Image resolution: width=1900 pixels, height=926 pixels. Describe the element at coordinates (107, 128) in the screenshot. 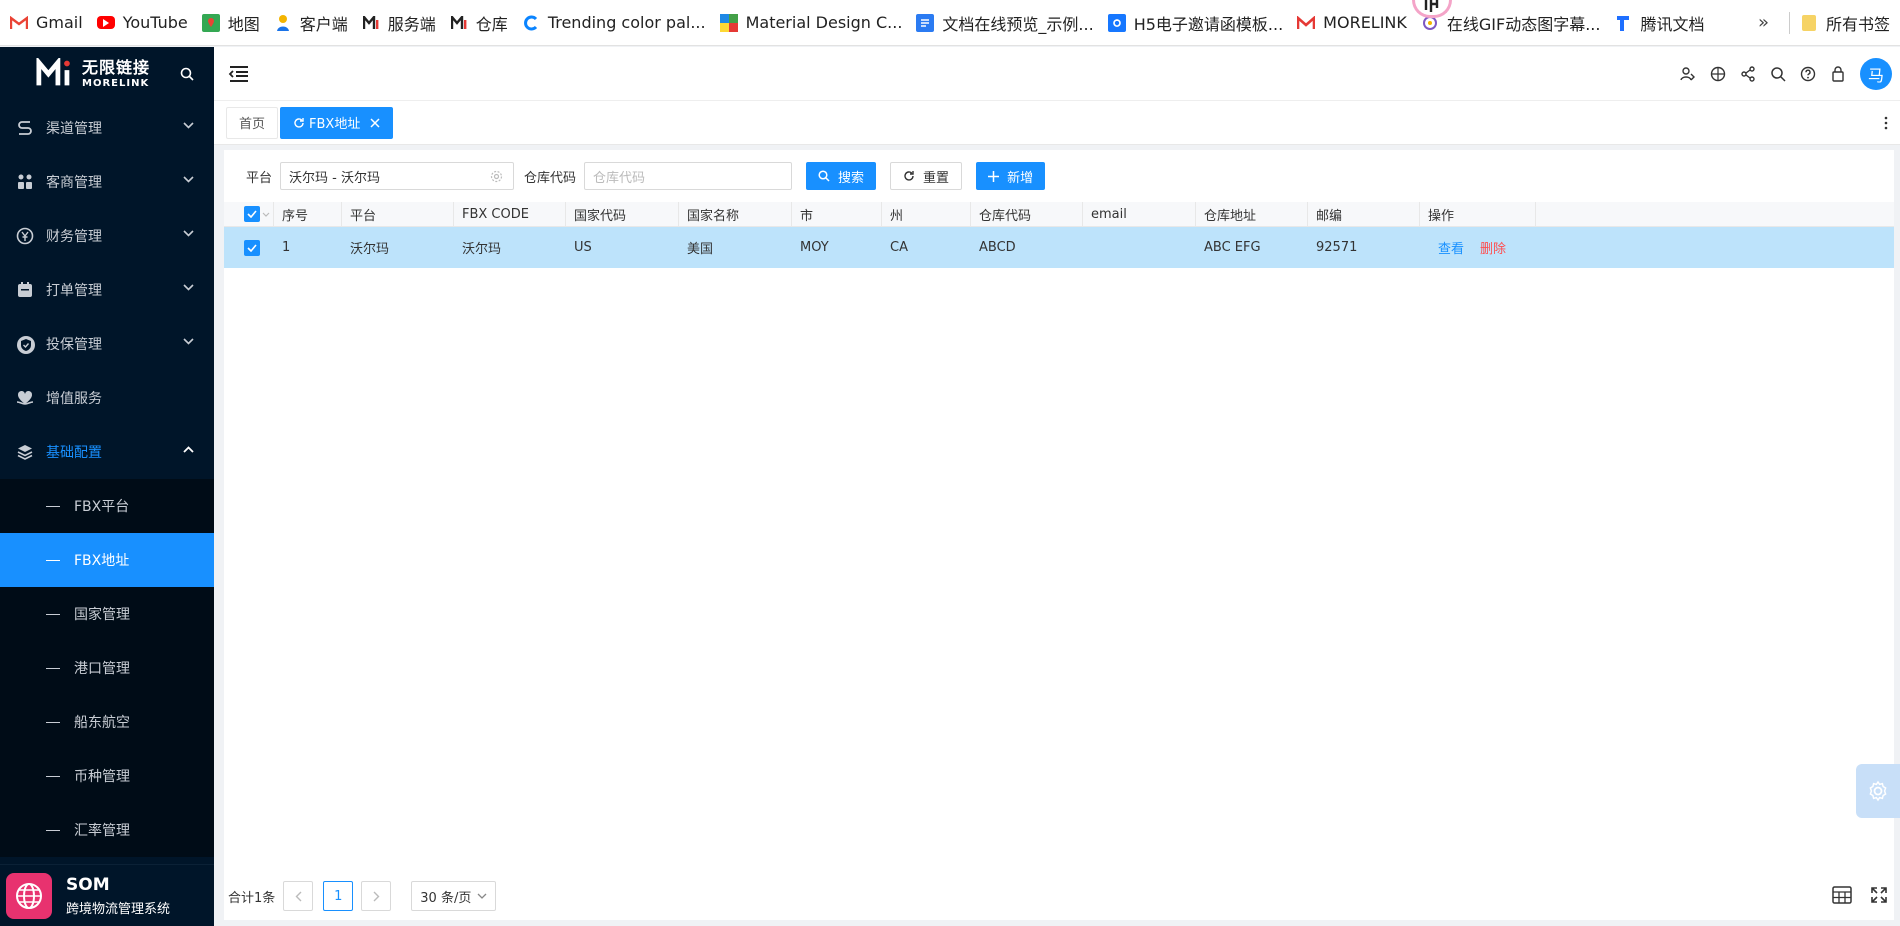

I see `sidebar-item-channel: 渠道管理` at that location.